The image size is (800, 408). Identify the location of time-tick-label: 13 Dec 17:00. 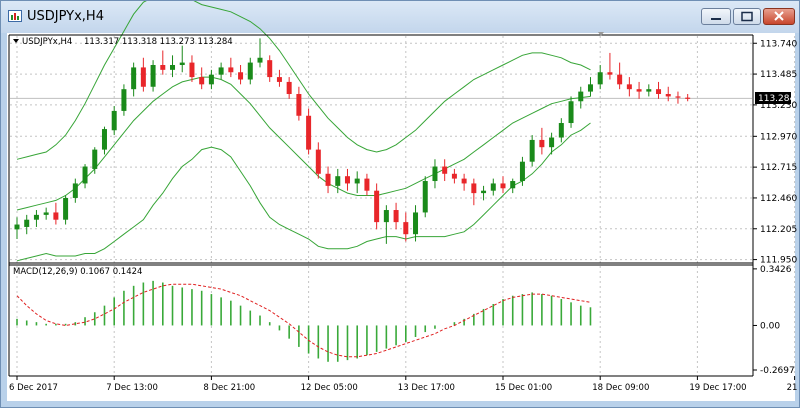
(426, 388).